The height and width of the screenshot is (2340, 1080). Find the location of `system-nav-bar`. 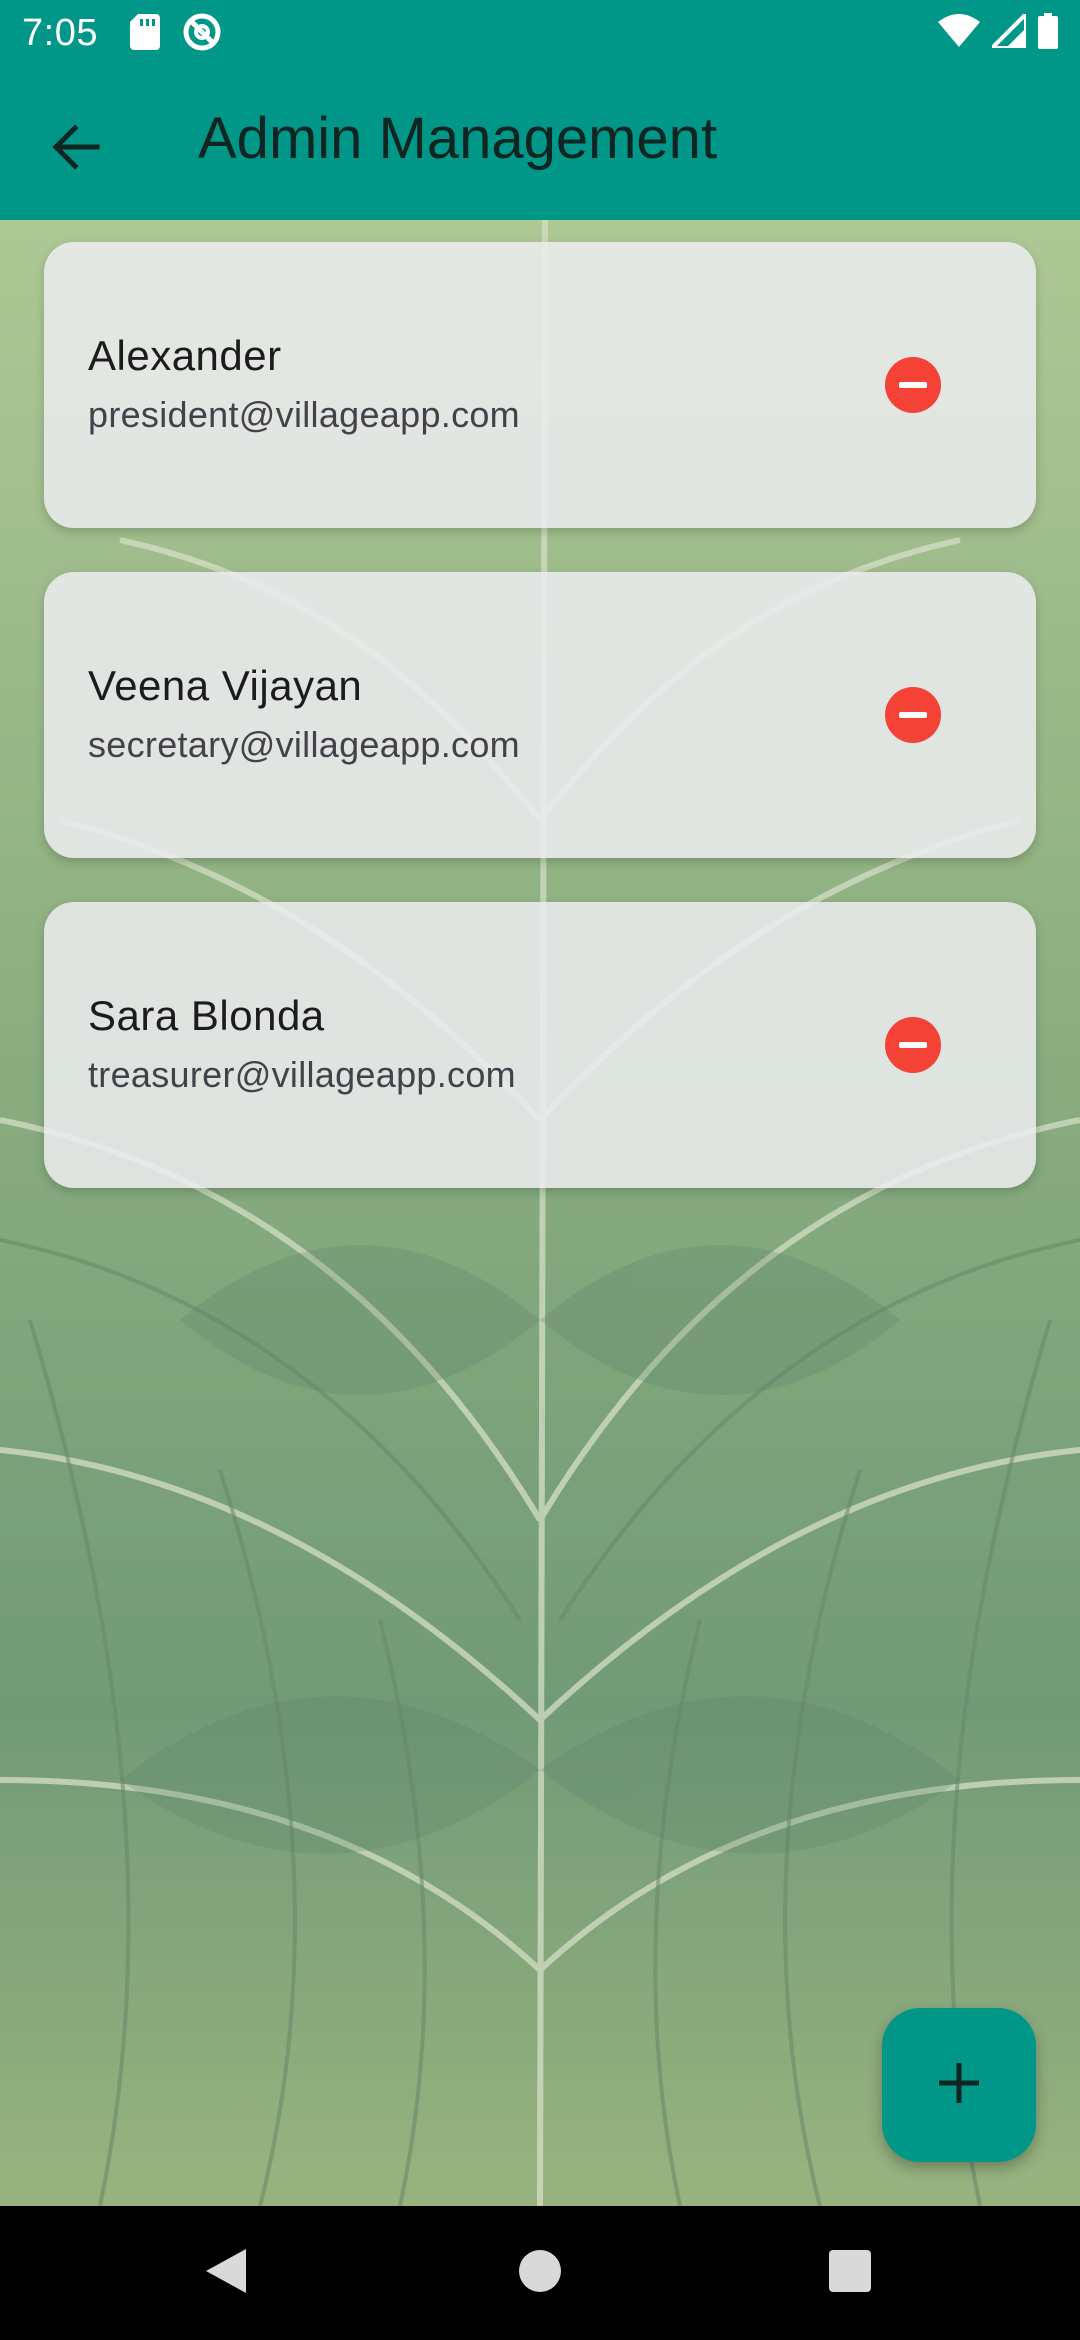

system-nav-bar is located at coordinates (540, 2273).